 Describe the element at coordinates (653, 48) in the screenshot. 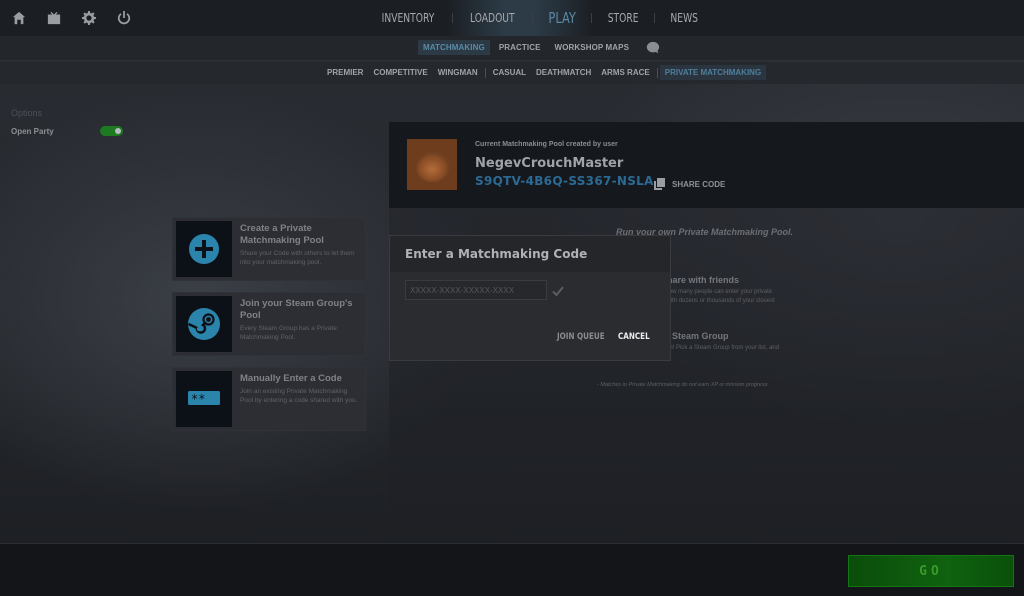

I see `community-chat-icon` at that location.